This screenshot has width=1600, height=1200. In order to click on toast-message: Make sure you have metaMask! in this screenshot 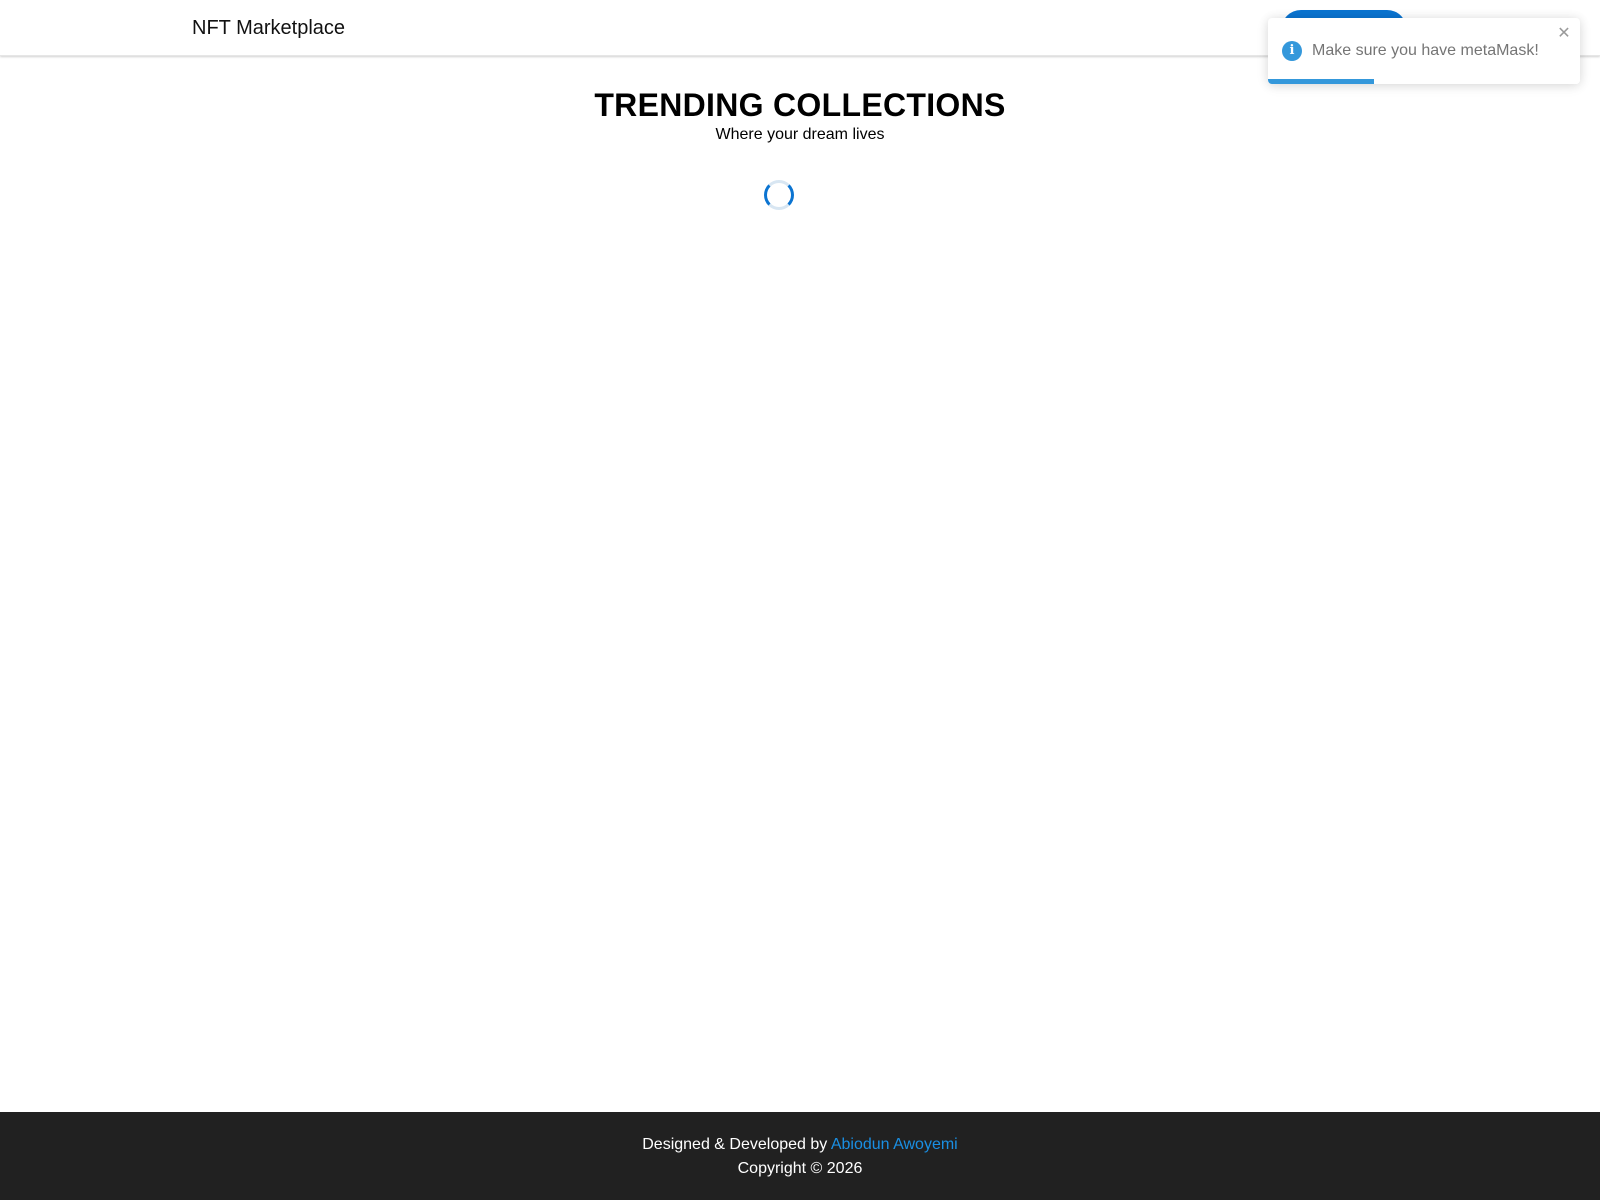, I will do `click(1425, 50)`.